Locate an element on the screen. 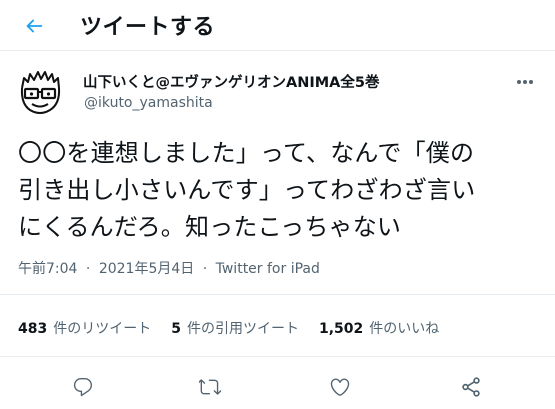  display-name: 山下いくと@エヴァンゲリオンANIMA全5巻 is located at coordinates (231, 81).